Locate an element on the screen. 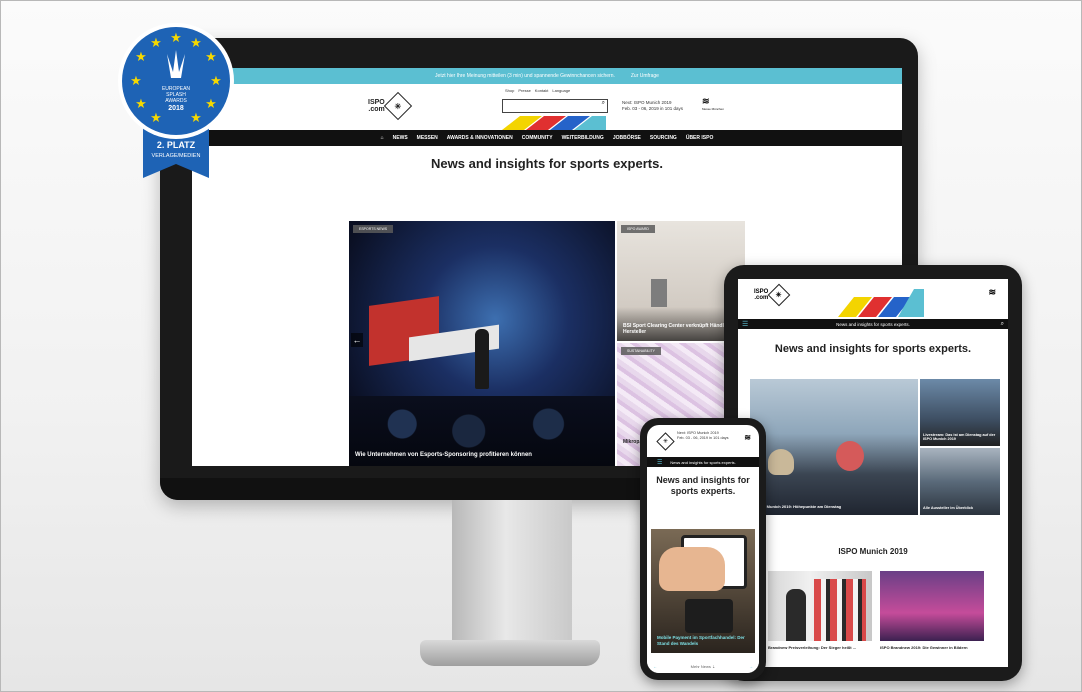 Image resolution: width=1082 pixels, height=692 pixels. home-icon: ⌂ is located at coordinates (382, 138).